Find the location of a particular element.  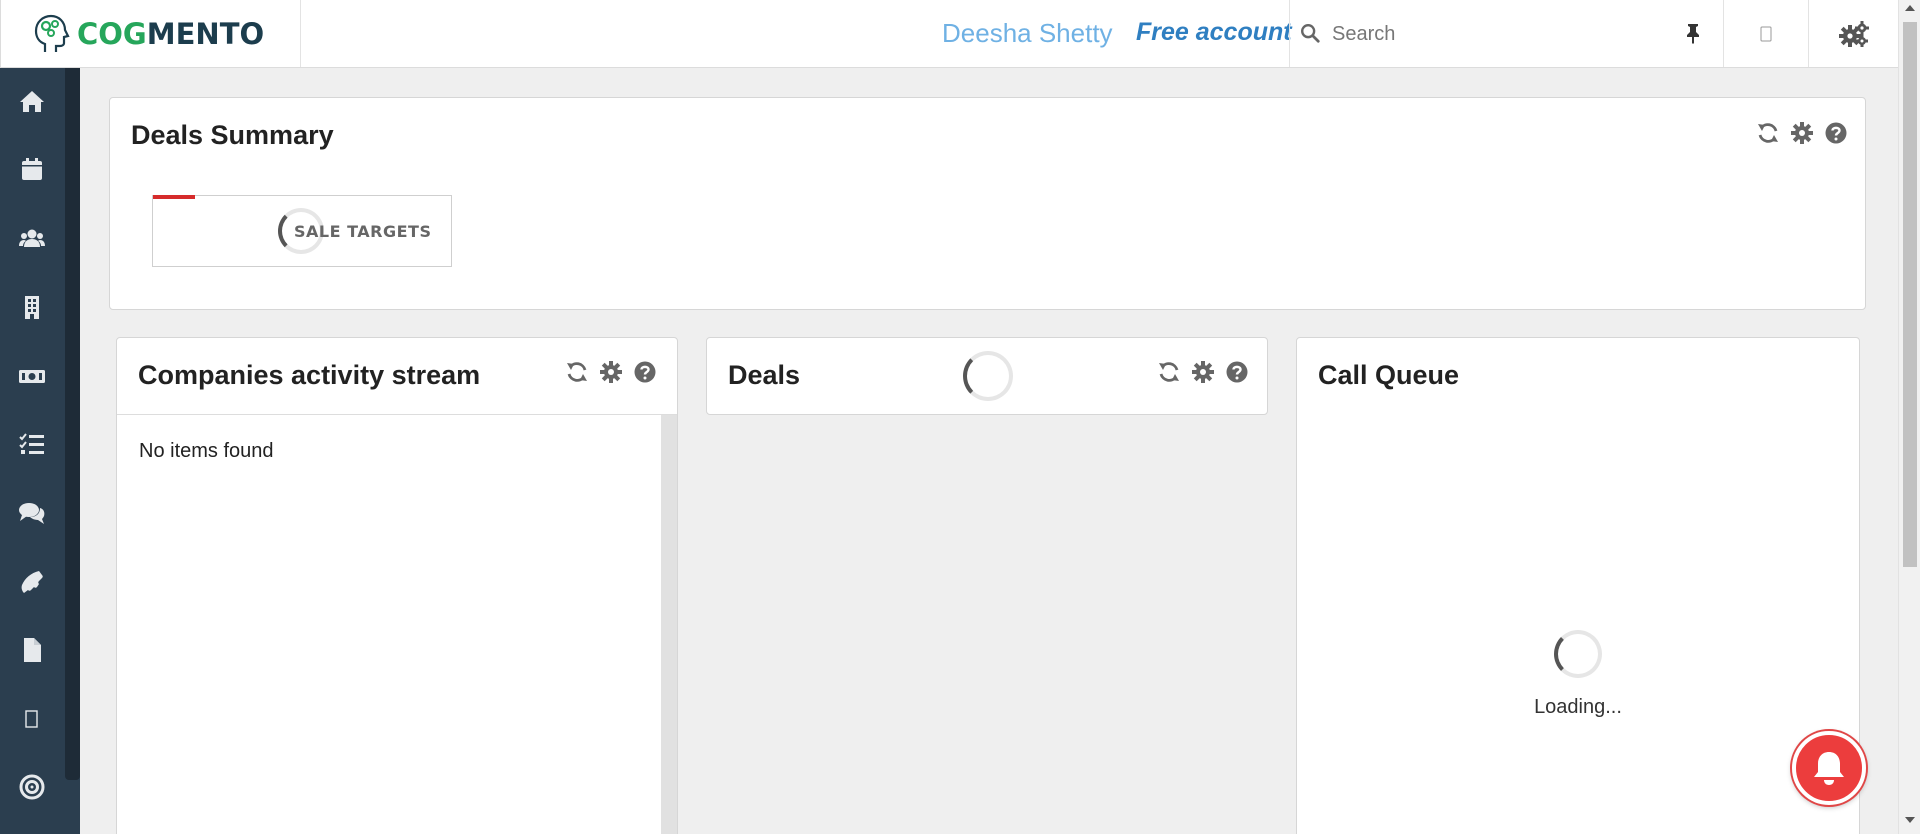

mobile-button is located at coordinates (1766, 33).